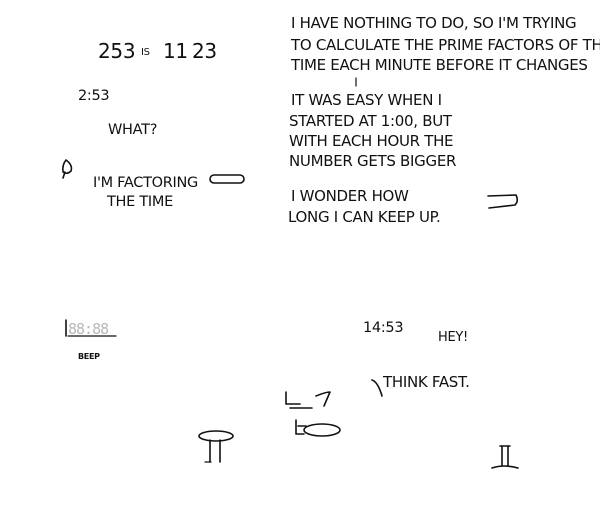  Describe the element at coordinates (140, 202) in the screenshot. I see `speech-factoring-2: THE TIME` at that location.